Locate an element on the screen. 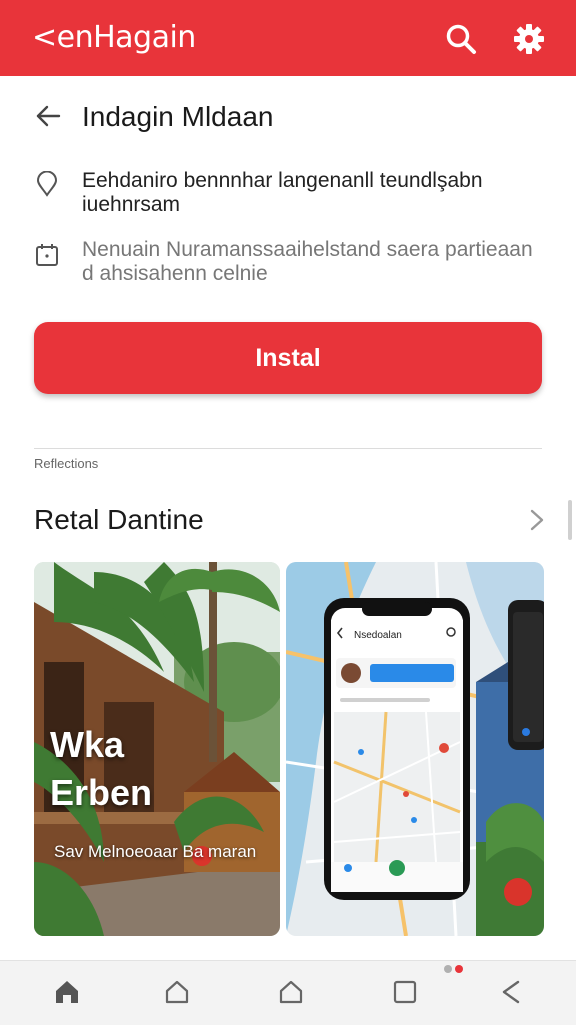 The width and height of the screenshot is (576, 1025). overlay-title-line-1: Wka is located at coordinates (87, 744).